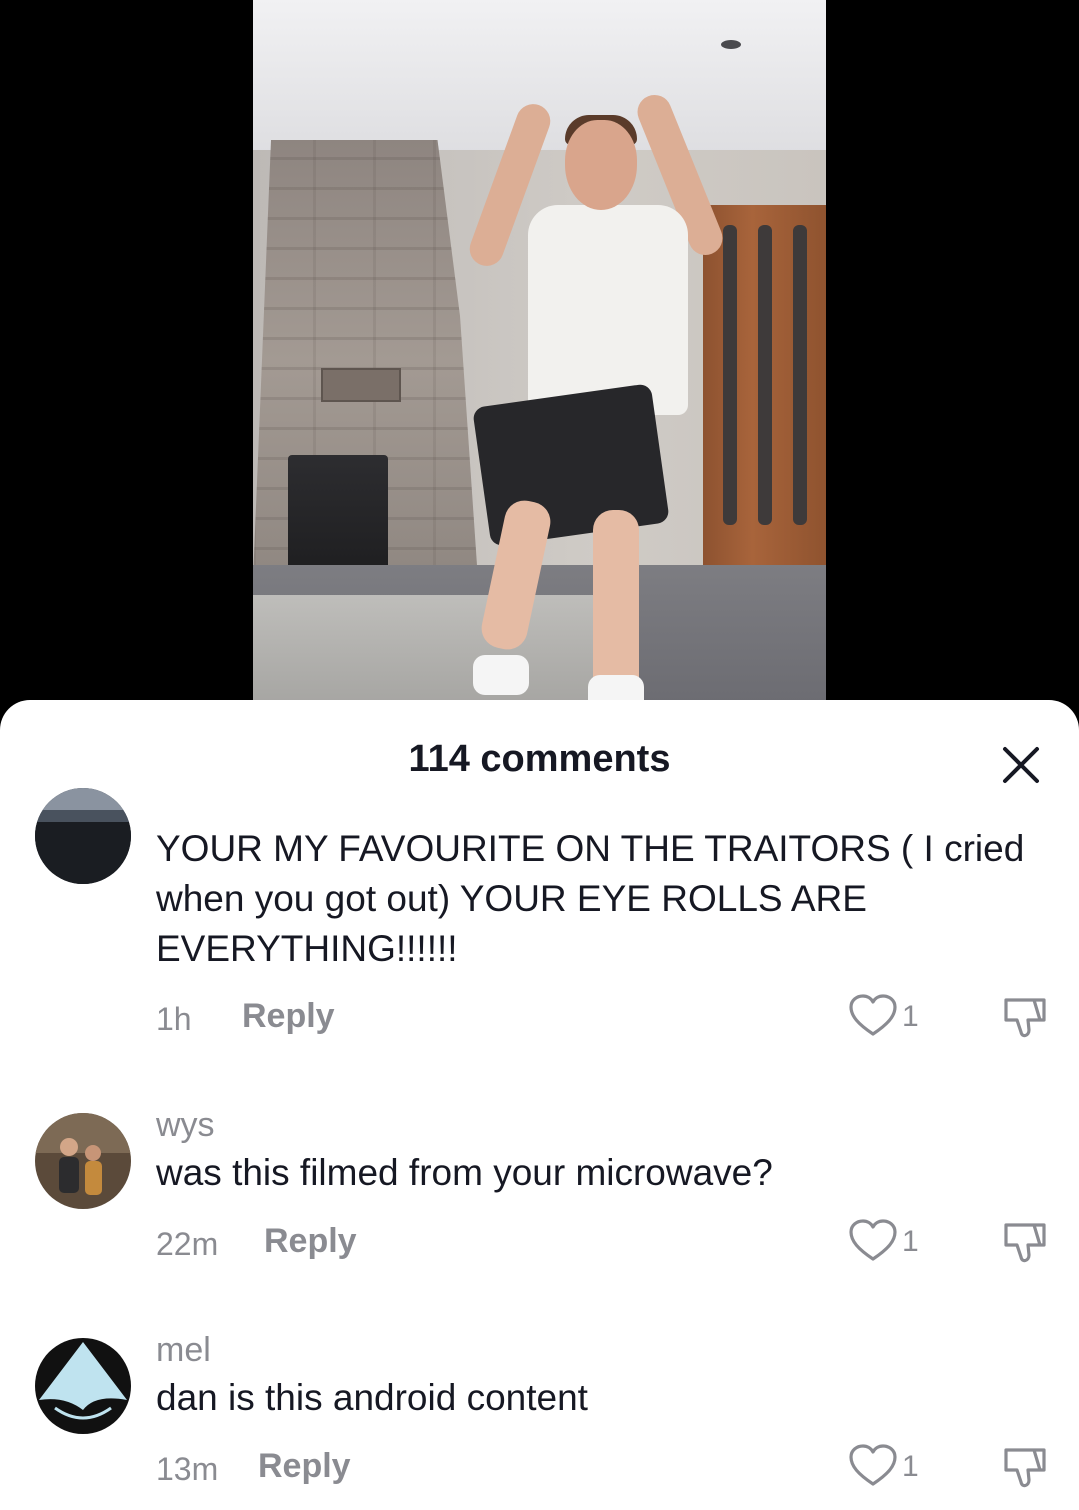 Image resolution: width=1079 pixels, height=1510 pixels. What do you see at coordinates (464, 1172) in the screenshot?
I see `comment-text: was this filmed from your microwave?` at bounding box center [464, 1172].